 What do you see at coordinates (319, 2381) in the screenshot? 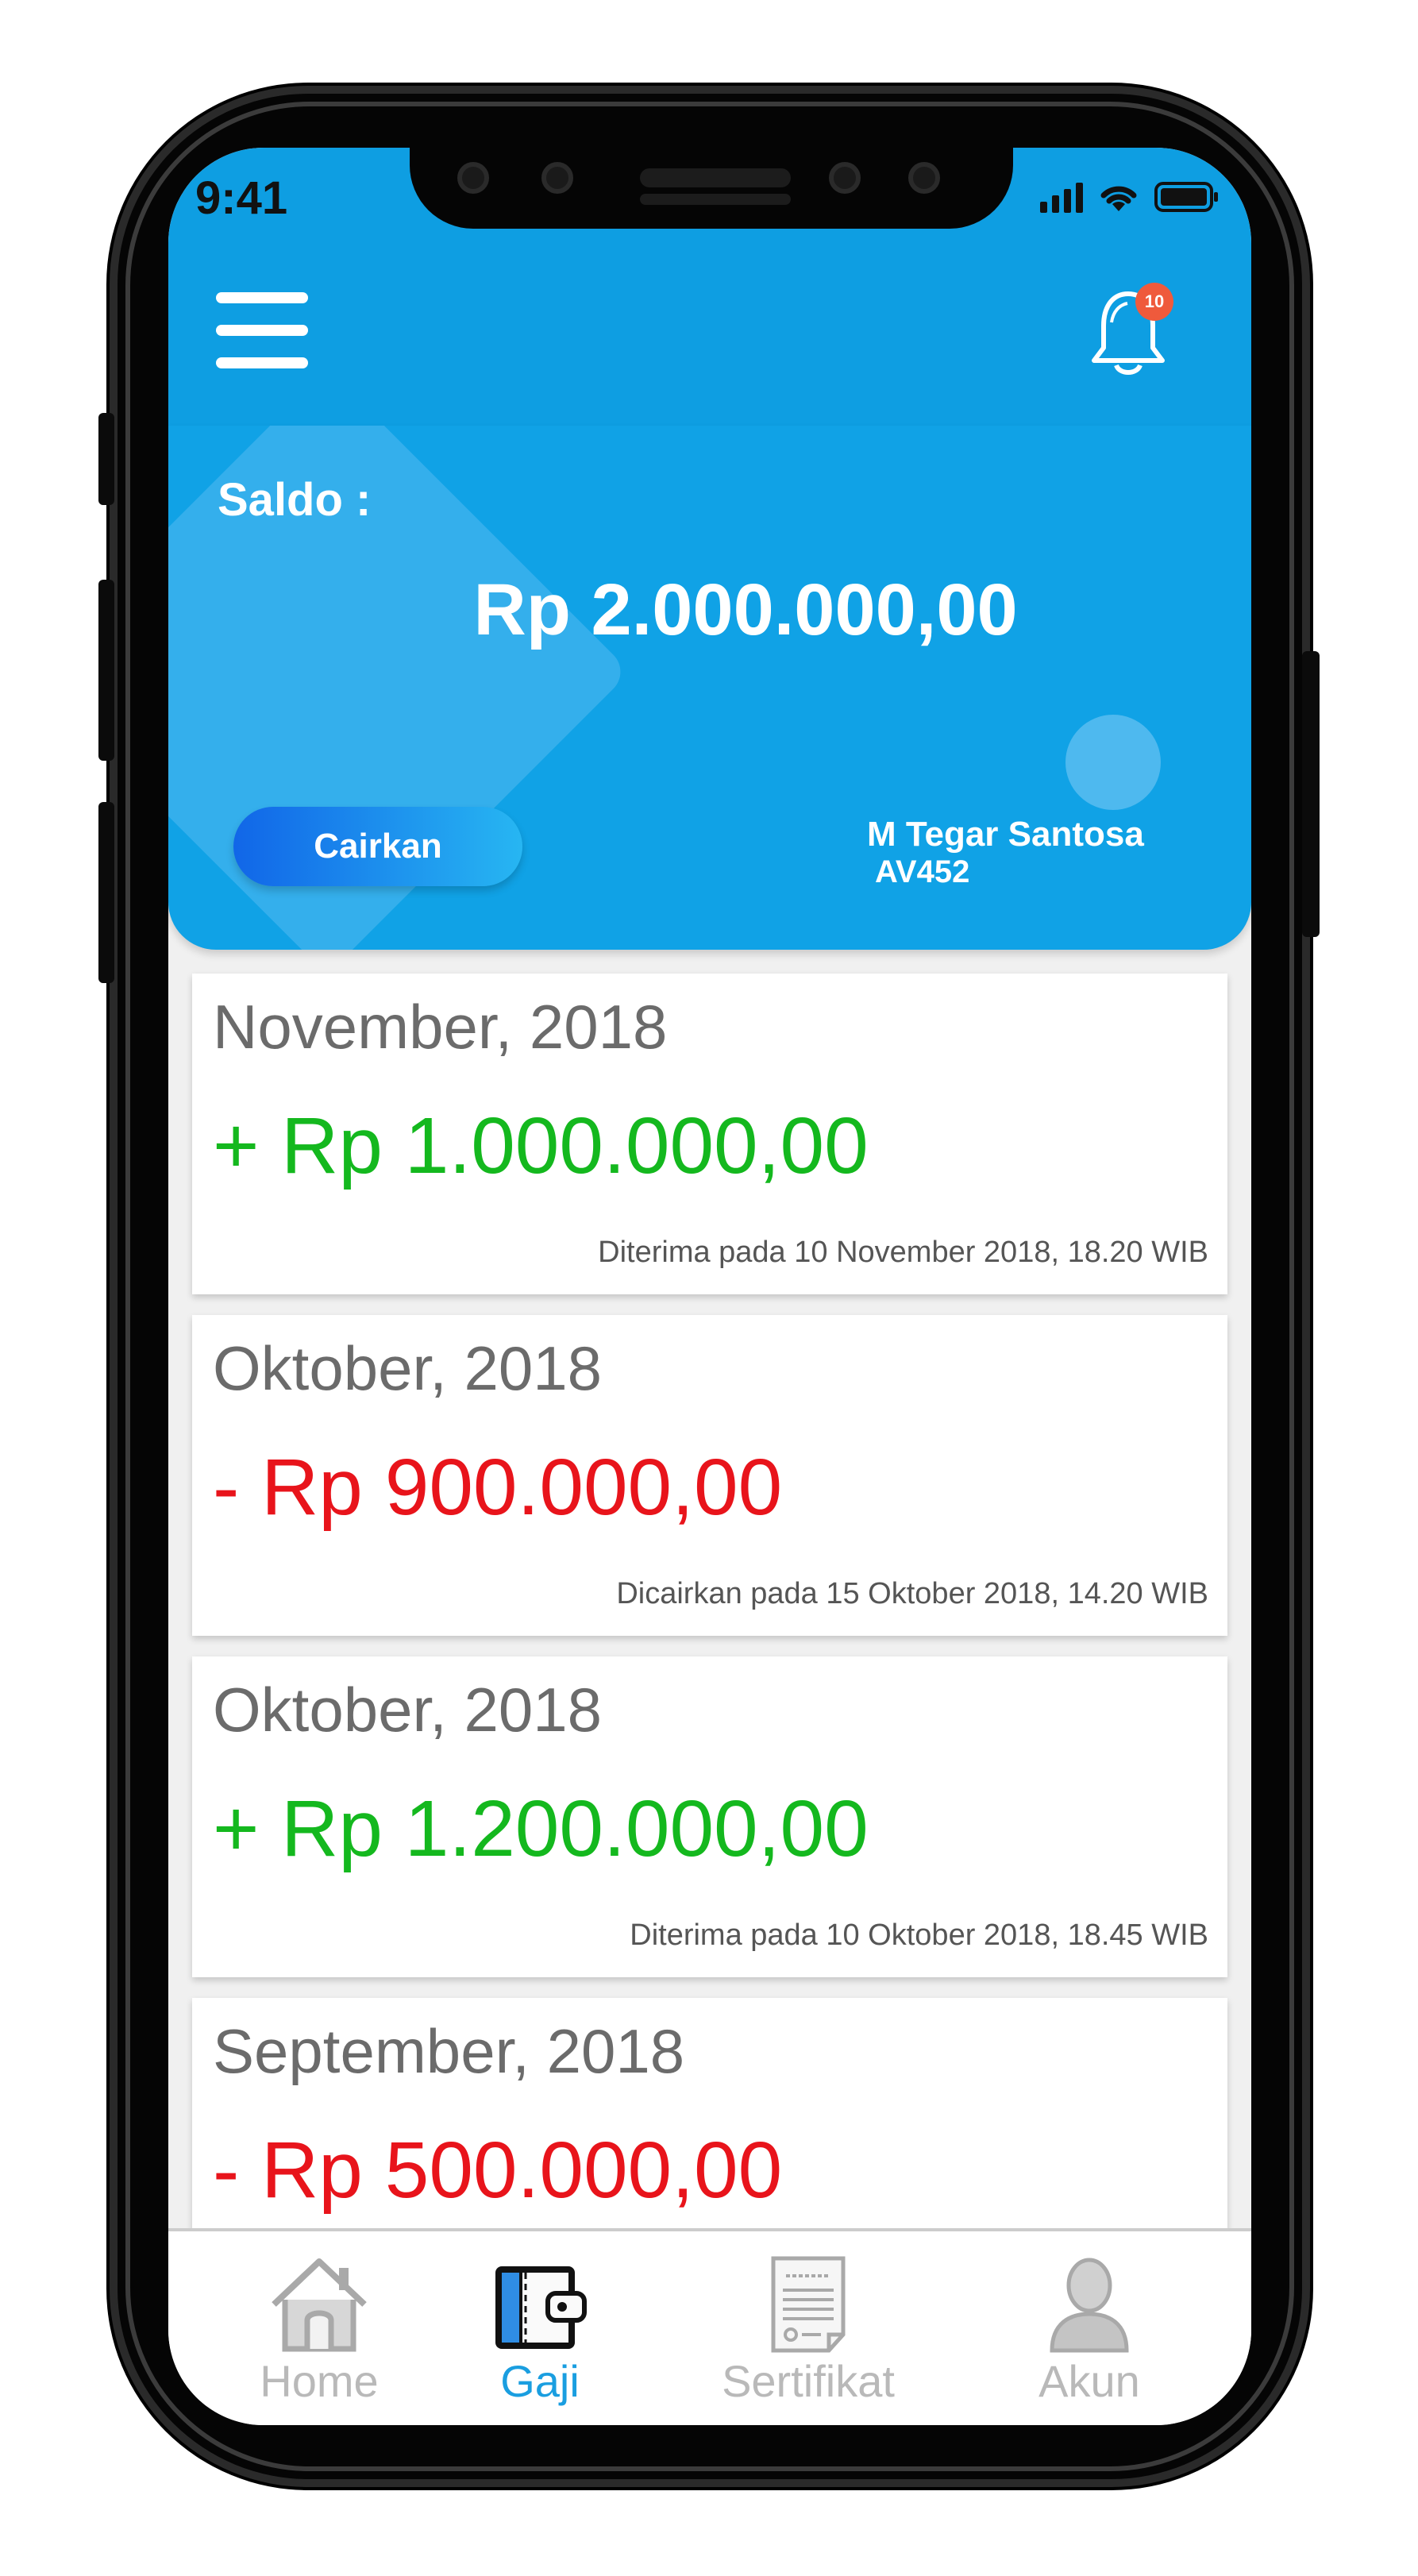
I see `nav-label-home: Home` at bounding box center [319, 2381].